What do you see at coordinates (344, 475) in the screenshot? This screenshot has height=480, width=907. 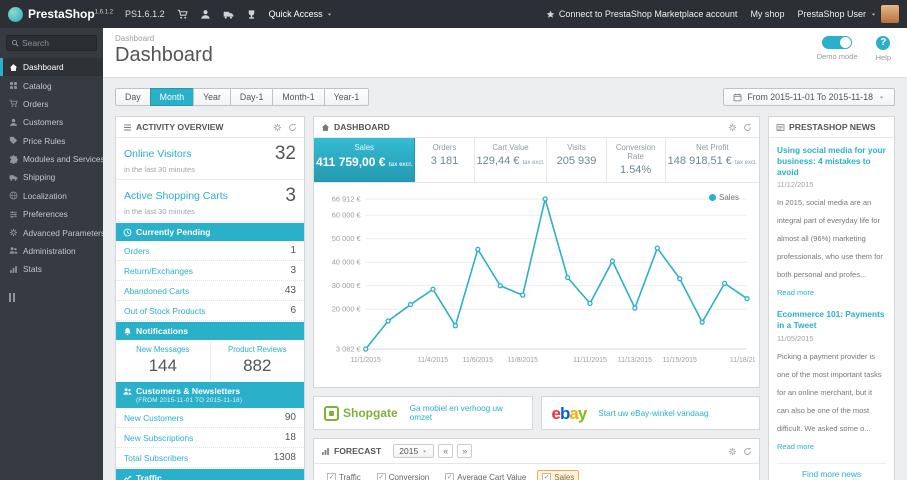 I see `legend-traffic: ✓ Traffic` at bounding box center [344, 475].